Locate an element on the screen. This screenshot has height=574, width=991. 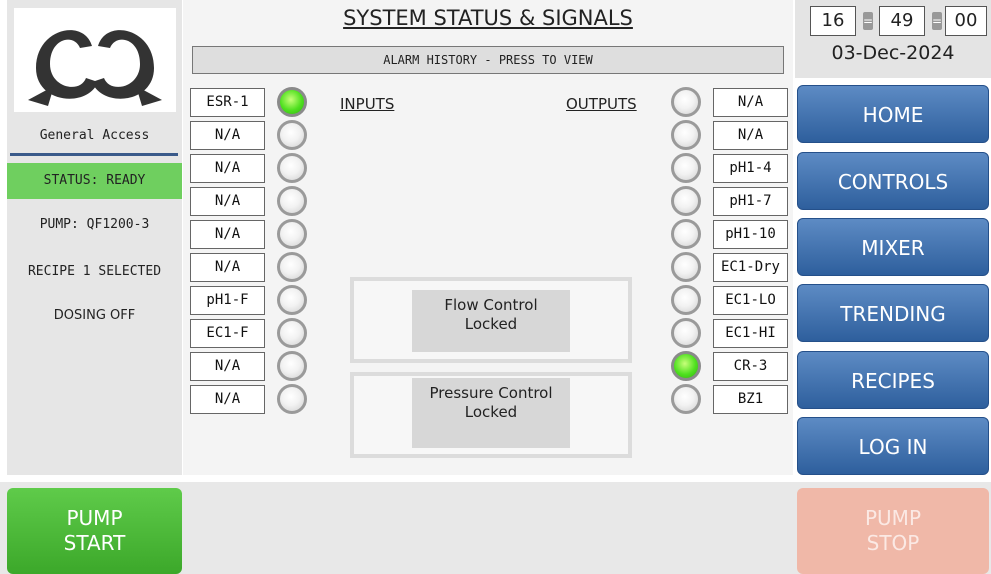
output-signal-label: pH1-7 is located at coordinates (750, 201).